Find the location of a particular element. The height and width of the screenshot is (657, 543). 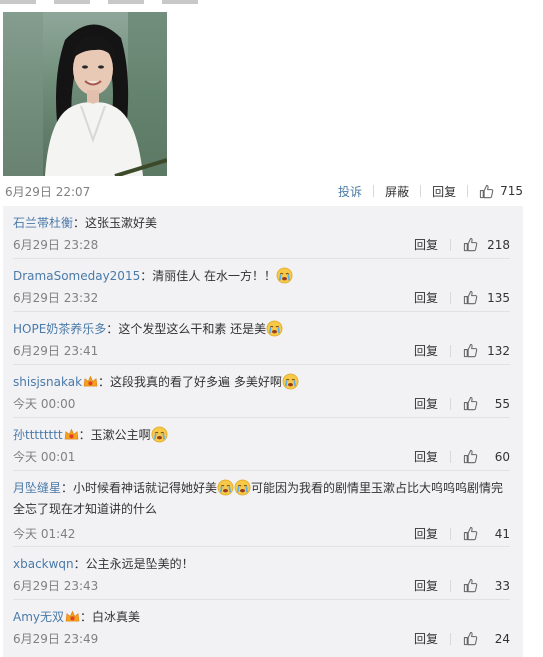

reply-content: 玉漱公主啊 is located at coordinates (120, 435).